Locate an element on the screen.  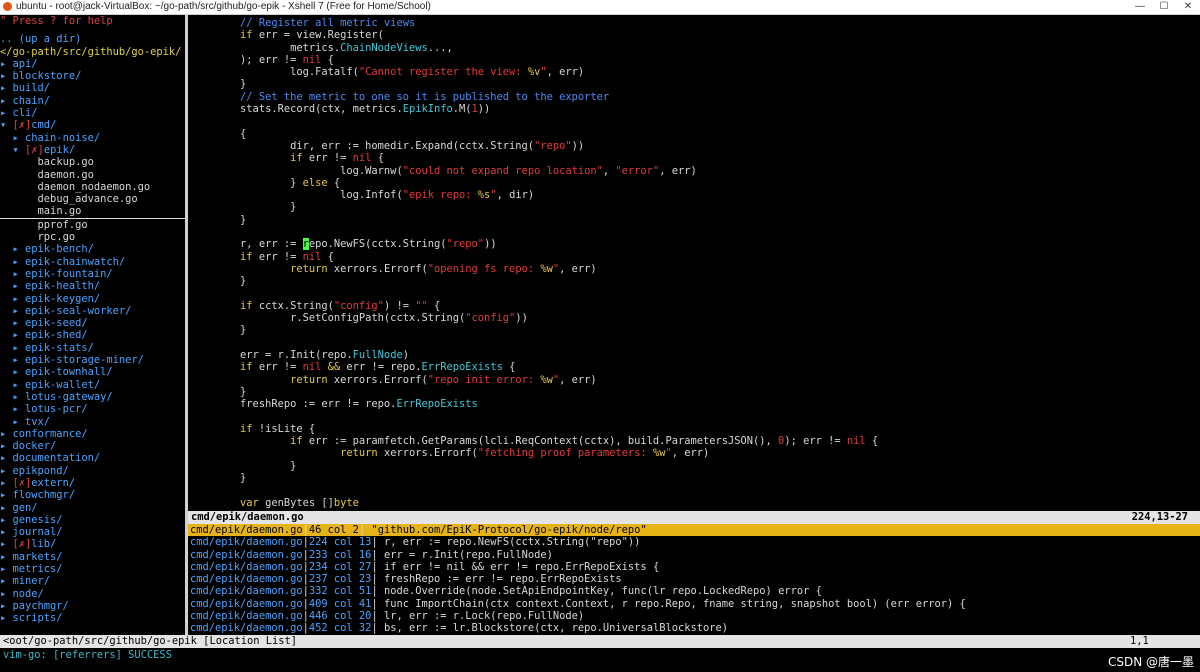
tree-dir: ▸ cli/ is located at coordinates (92, 113).